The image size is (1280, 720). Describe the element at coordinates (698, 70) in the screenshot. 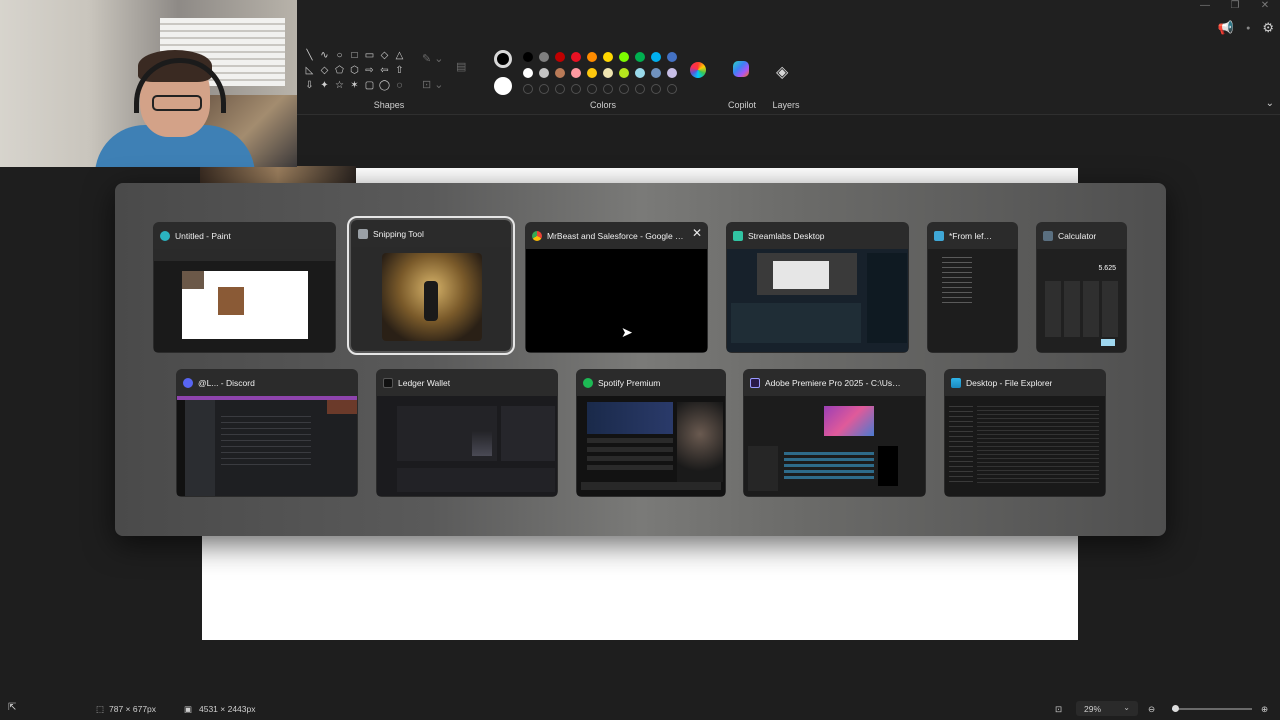

I see `edit-colors-icon` at that location.